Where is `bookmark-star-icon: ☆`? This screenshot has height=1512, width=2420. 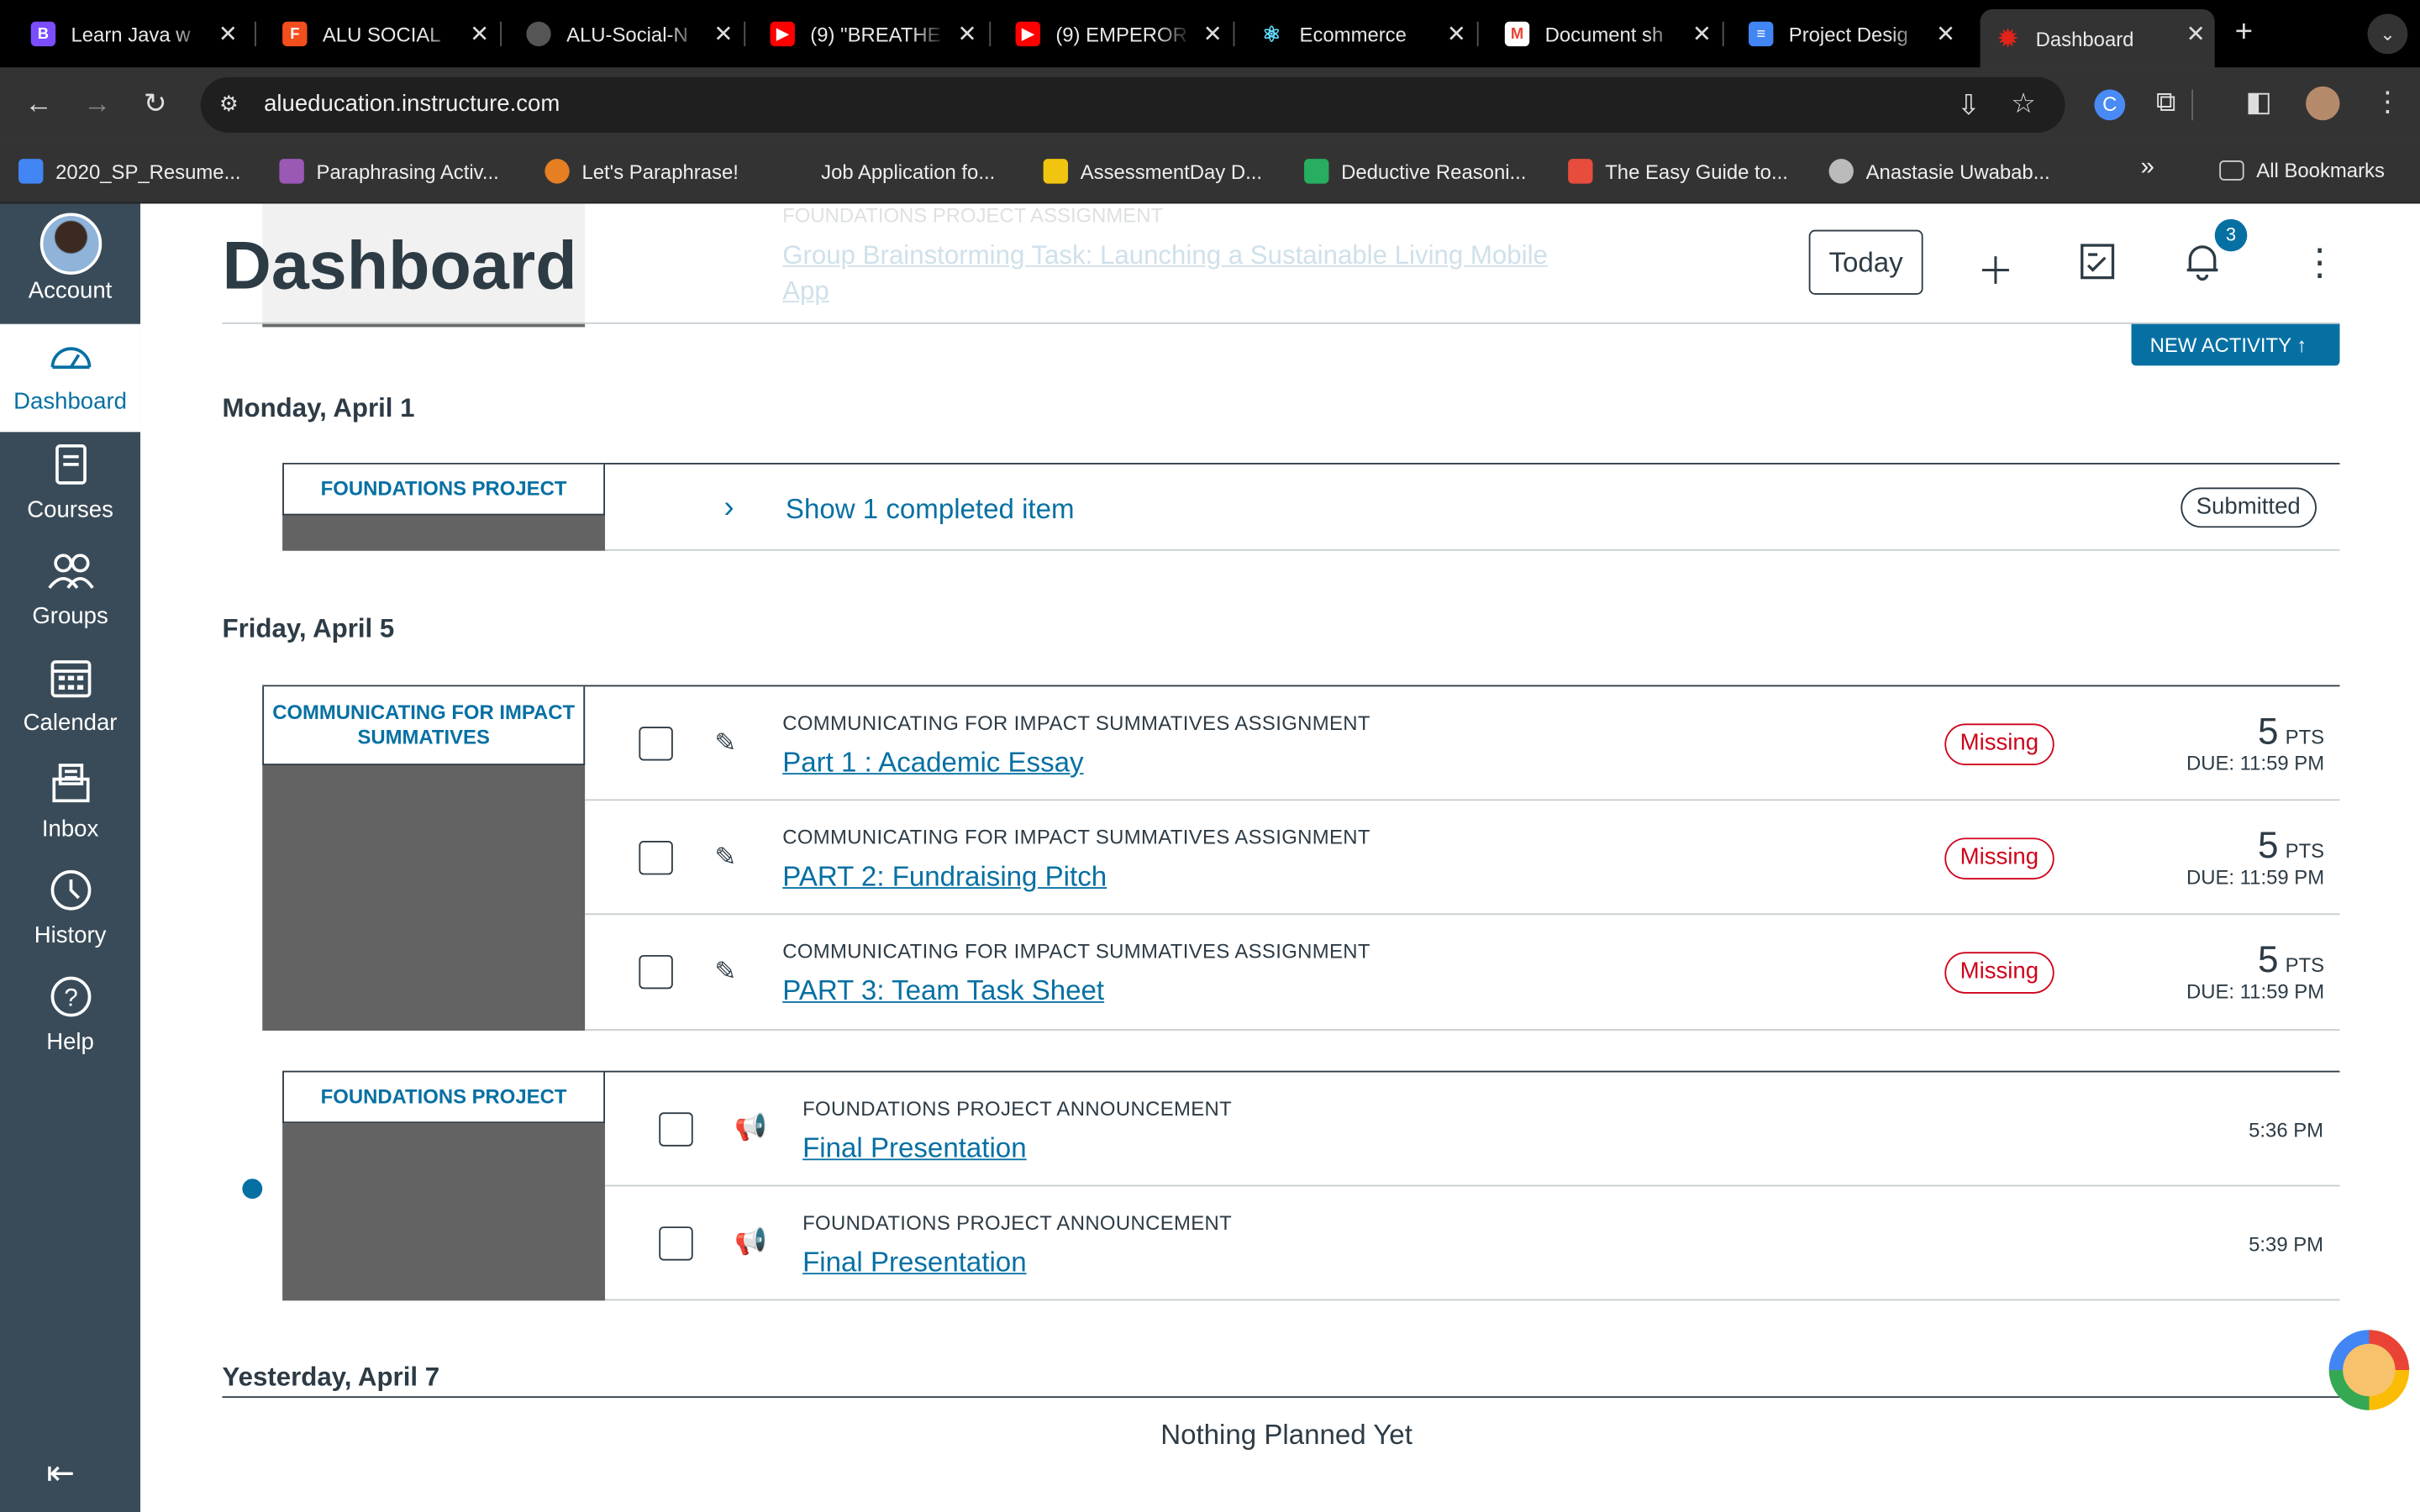
bookmark-star-icon: ☆ is located at coordinates (2024, 104).